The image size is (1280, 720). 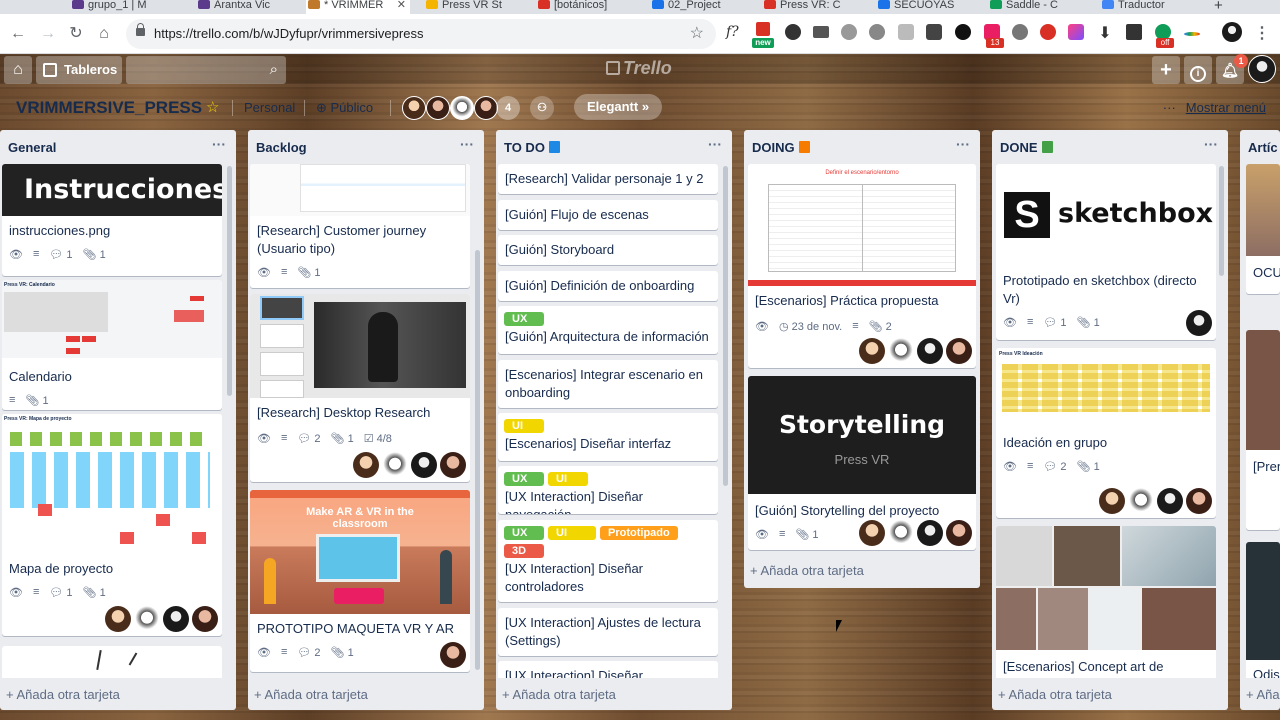 What do you see at coordinates (608, 330) in the screenshot?
I see `card: UX [Guión] Arquitectura de información` at bounding box center [608, 330].